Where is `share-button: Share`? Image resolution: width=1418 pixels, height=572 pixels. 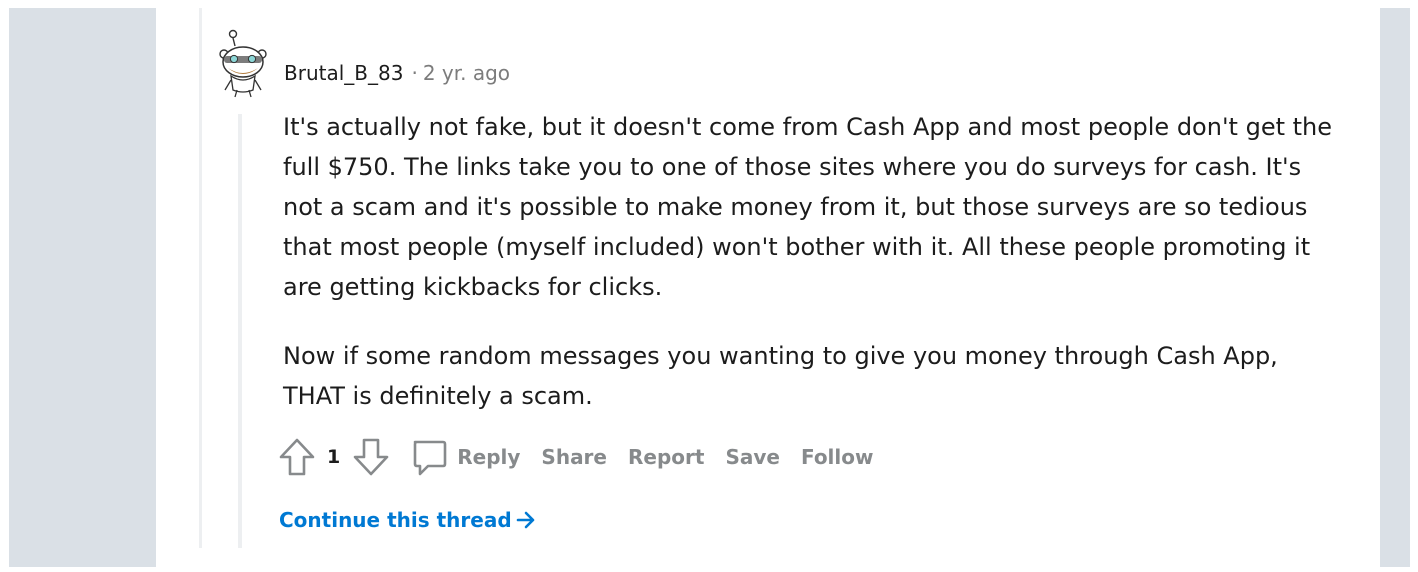 share-button: Share is located at coordinates (574, 457).